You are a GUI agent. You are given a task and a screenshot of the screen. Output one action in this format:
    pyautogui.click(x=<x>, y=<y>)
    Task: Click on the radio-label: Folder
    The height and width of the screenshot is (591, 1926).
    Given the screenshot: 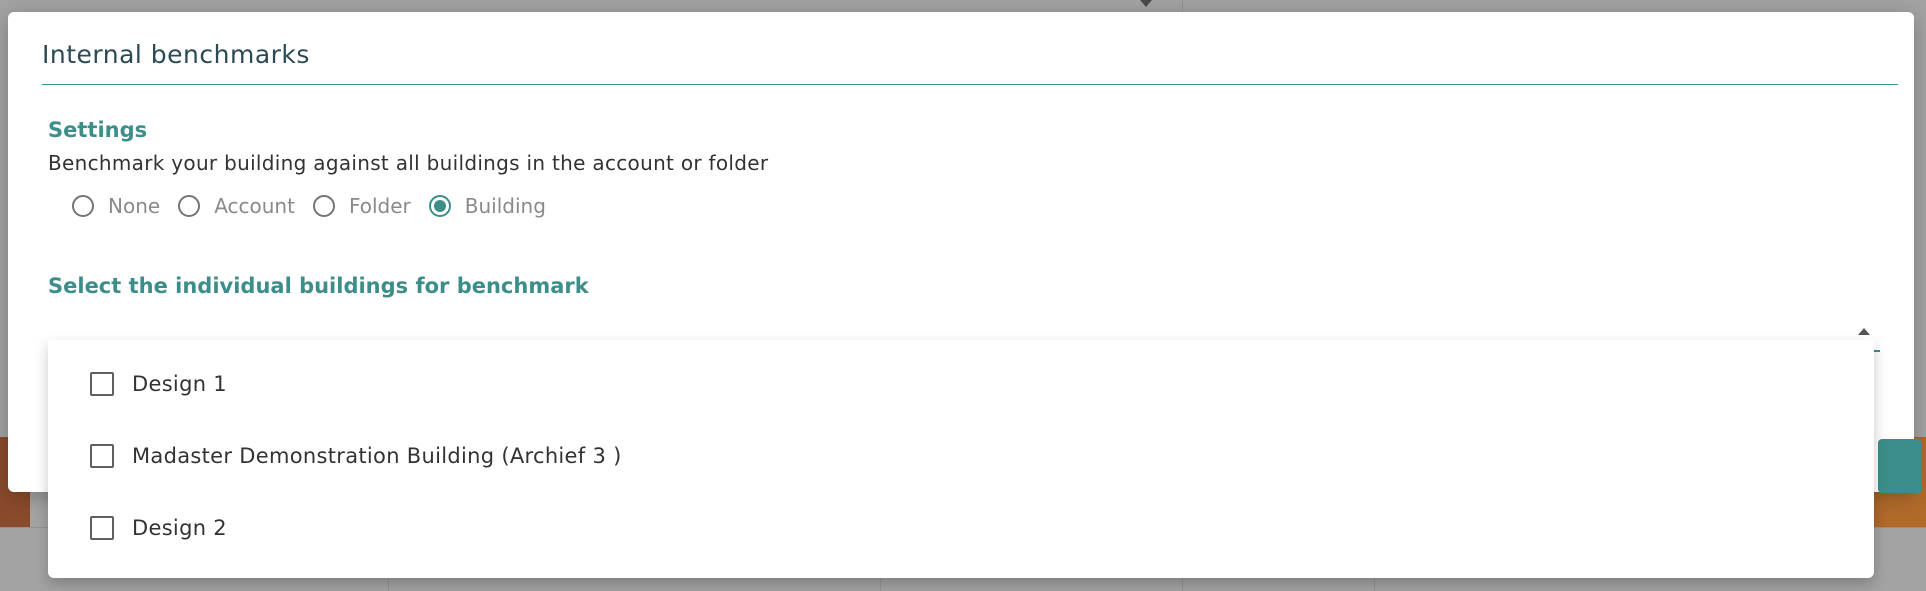 What is the action you would take?
    pyautogui.click(x=379, y=206)
    